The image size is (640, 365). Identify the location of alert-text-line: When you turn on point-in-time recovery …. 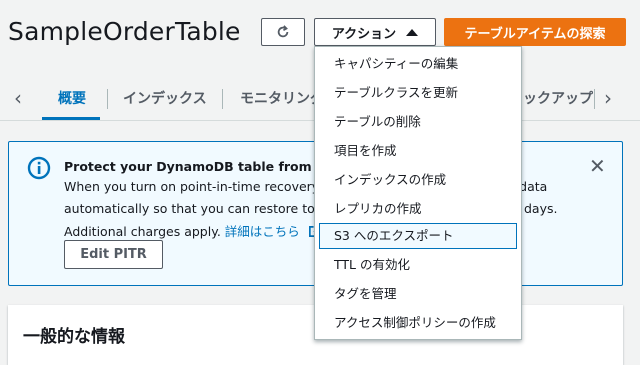
(196, 186).